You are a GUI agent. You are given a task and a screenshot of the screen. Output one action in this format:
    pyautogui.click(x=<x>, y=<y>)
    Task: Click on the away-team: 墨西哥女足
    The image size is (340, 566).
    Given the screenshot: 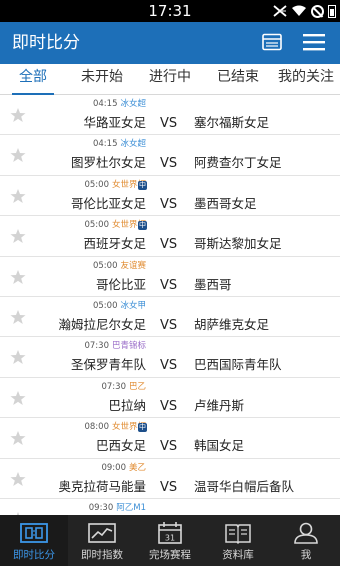 What is the action you would take?
    pyautogui.click(x=225, y=203)
    